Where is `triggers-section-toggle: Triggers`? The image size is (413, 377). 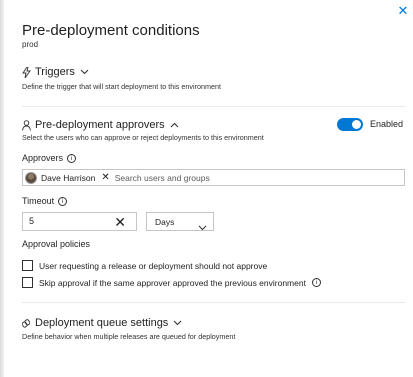
triggers-section-toggle: Triggers is located at coordinates (55, 72).